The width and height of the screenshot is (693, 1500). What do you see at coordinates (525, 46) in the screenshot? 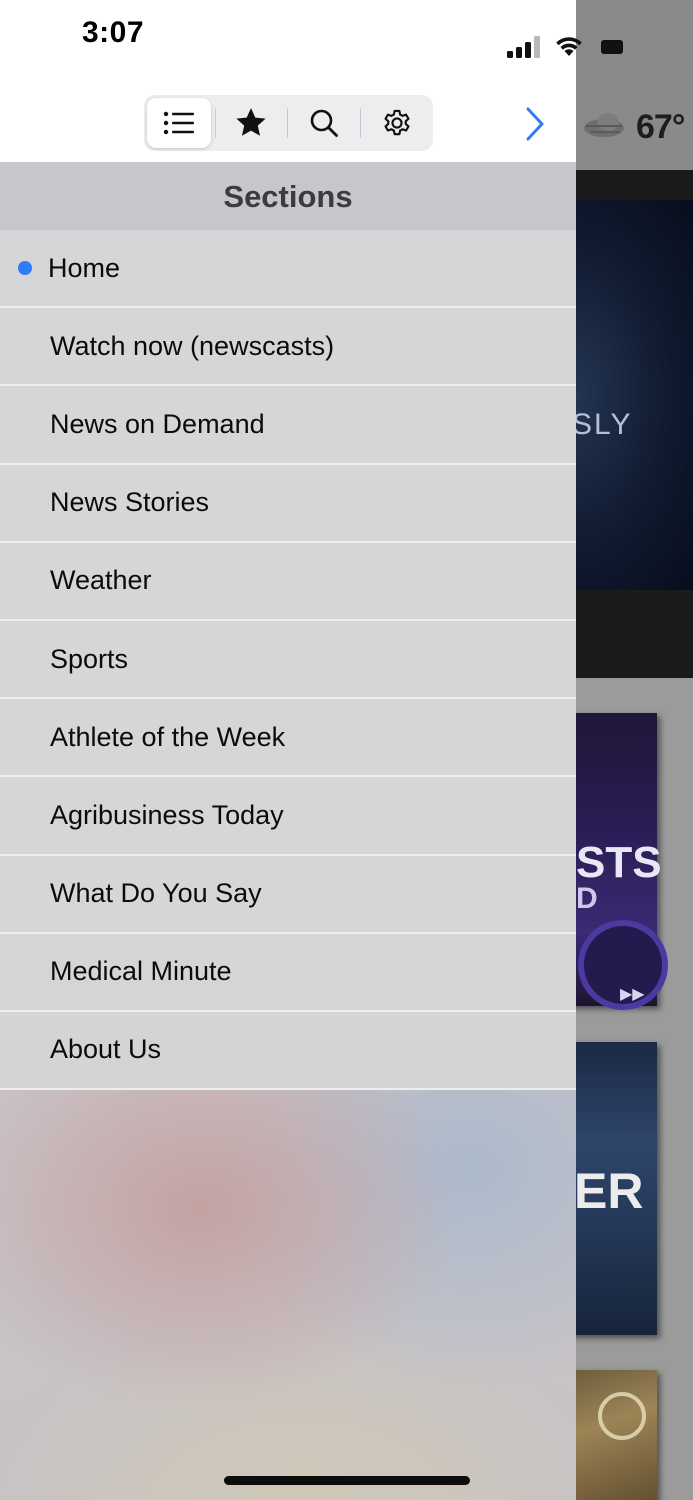
I see `cellular-signal-icon` at bounding box center [525, 46].